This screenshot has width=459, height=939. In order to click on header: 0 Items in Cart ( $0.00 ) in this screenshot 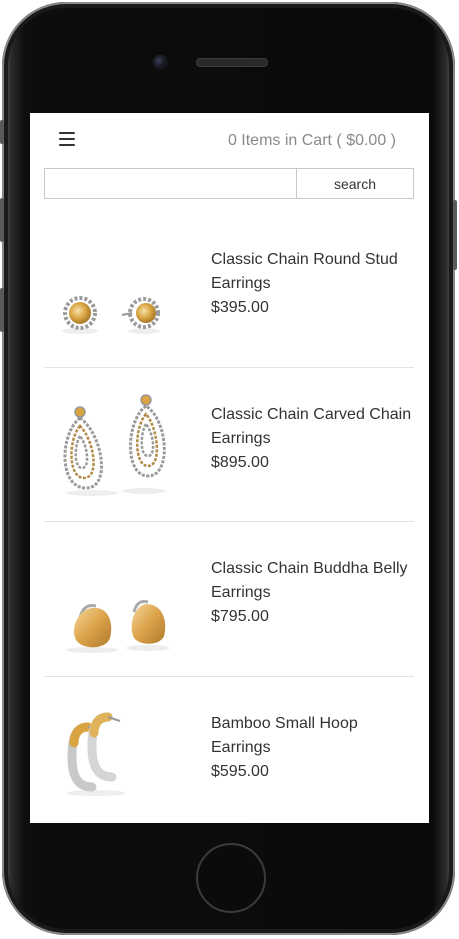, I will do `click(229, 141)`.